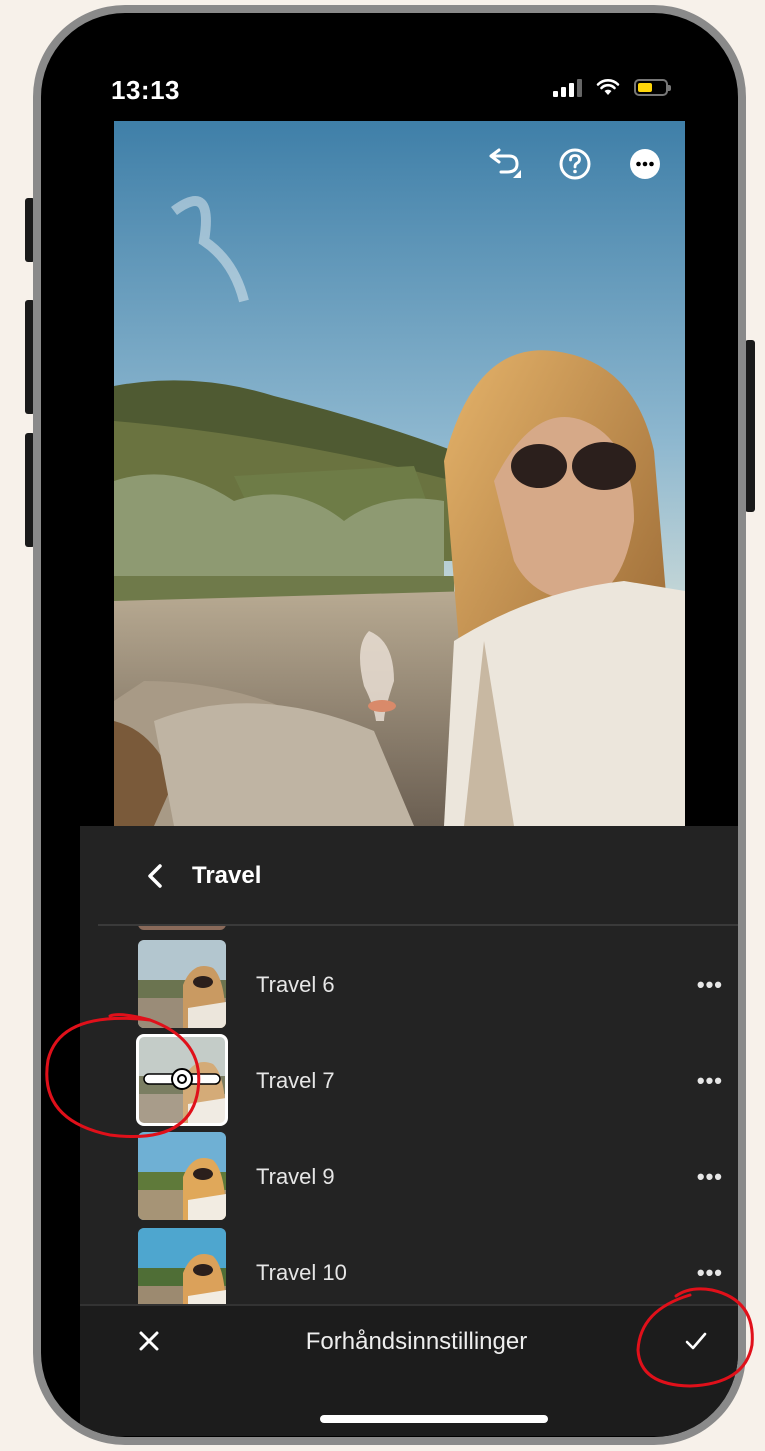  Describe the element at coordinates (301, 1272) in the screenshot. I see `preset-label: Travel 10` at that location.